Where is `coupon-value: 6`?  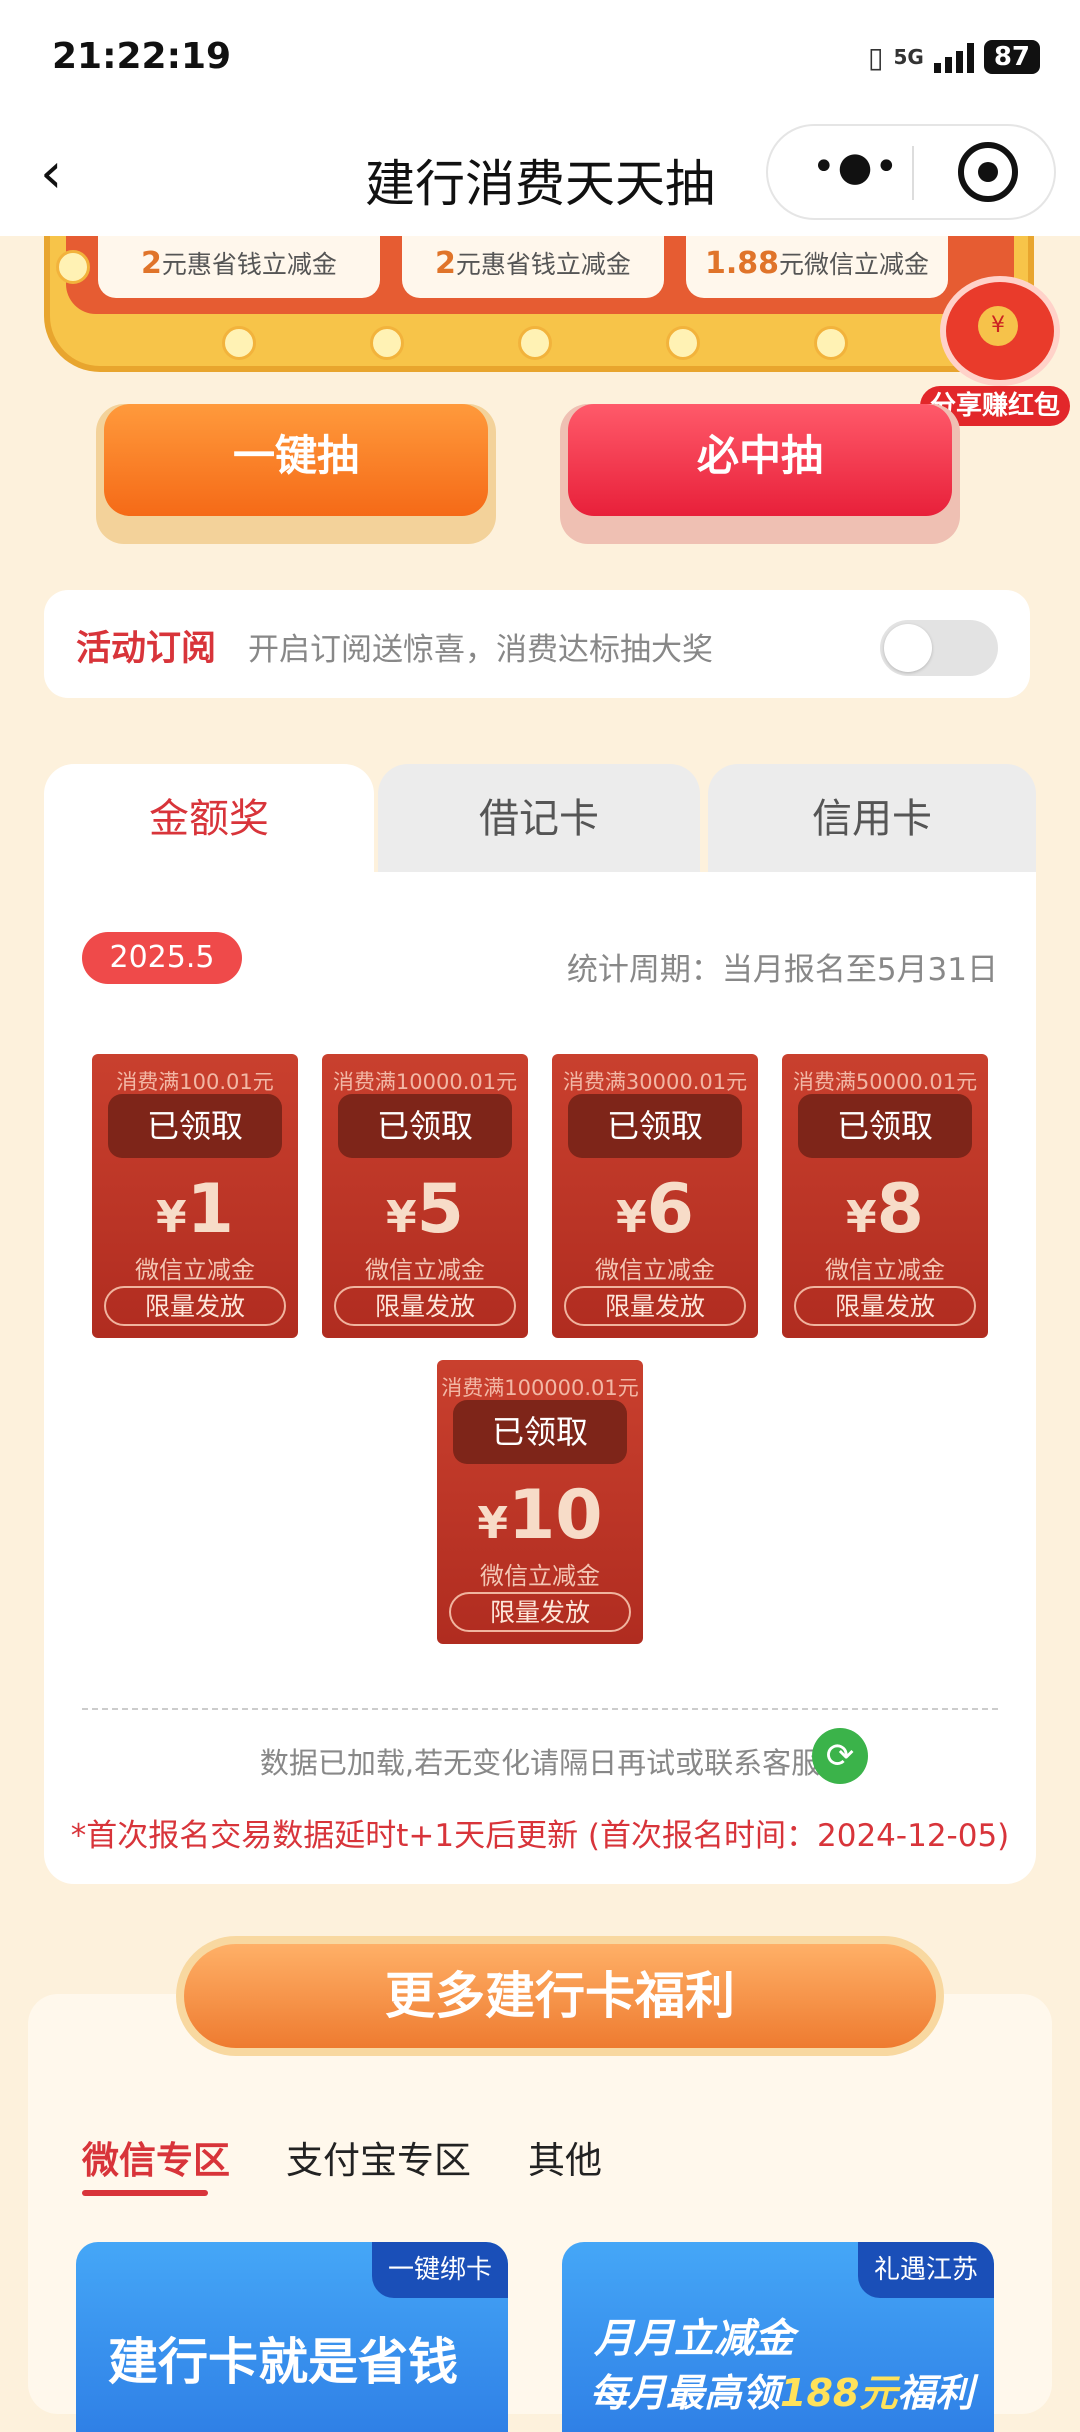
coupon-value: 6 is located at coordinates (670, 1209).